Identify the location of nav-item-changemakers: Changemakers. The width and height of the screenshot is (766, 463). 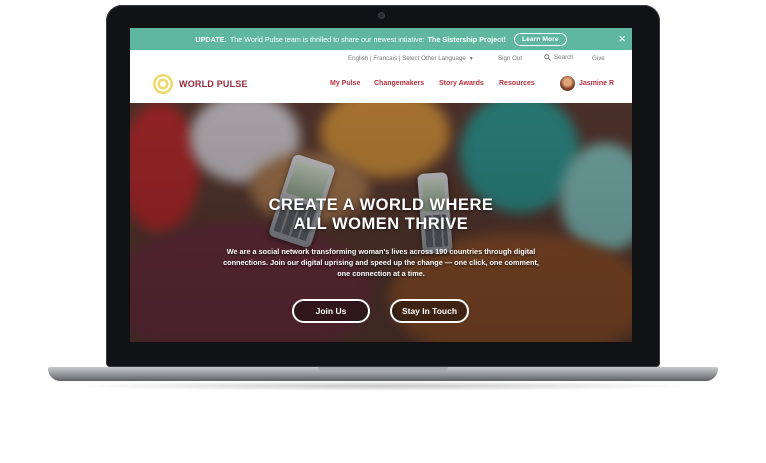
(399, 83).